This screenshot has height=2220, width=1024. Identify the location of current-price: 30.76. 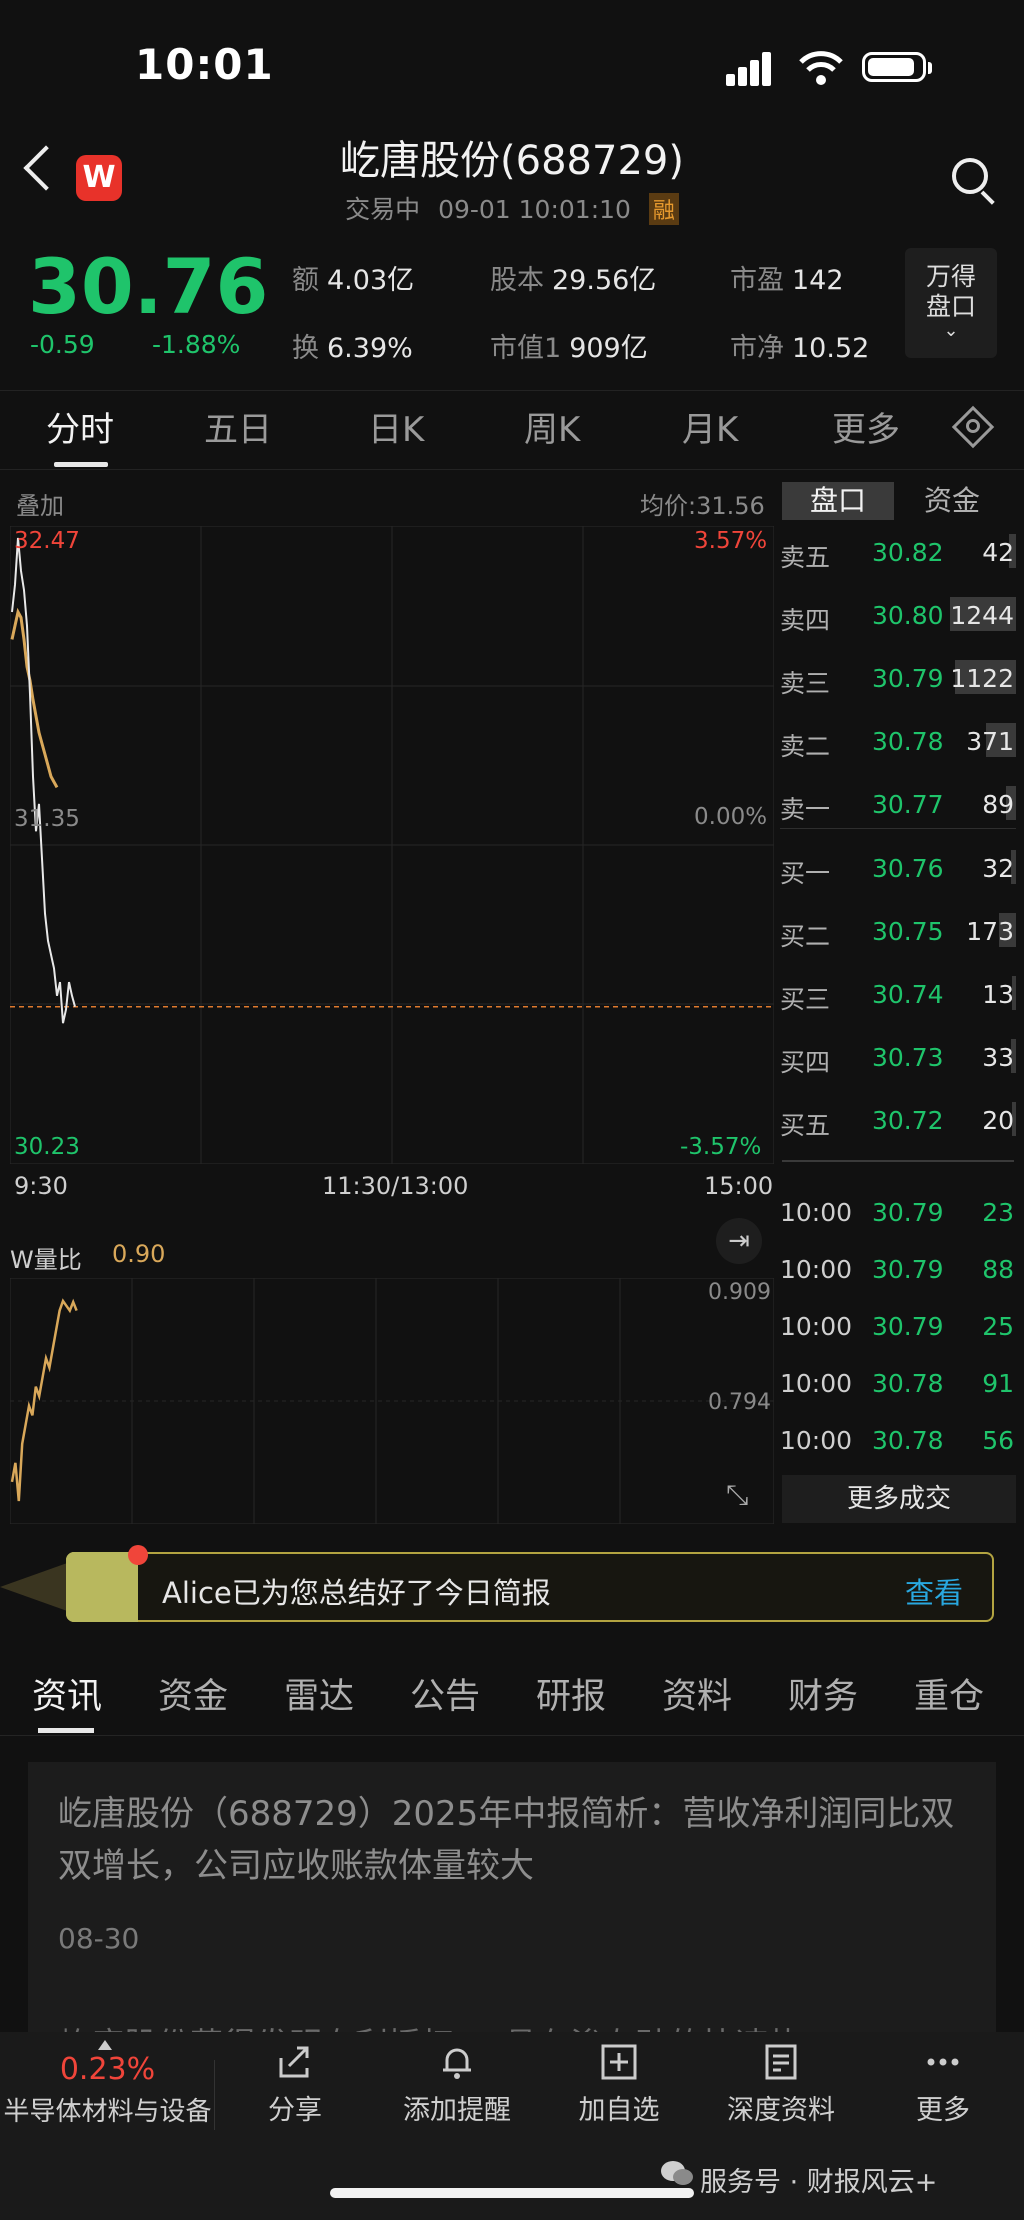
(148, 286).